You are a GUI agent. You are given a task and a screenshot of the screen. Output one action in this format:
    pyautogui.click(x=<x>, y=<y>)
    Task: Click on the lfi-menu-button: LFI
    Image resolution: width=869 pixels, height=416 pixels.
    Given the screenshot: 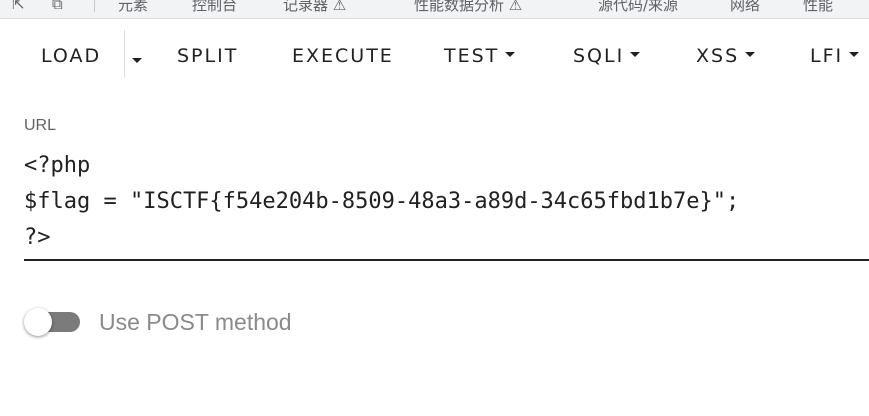 What is the action you would take?
    pyautogui.click(x=835, y=56)
    